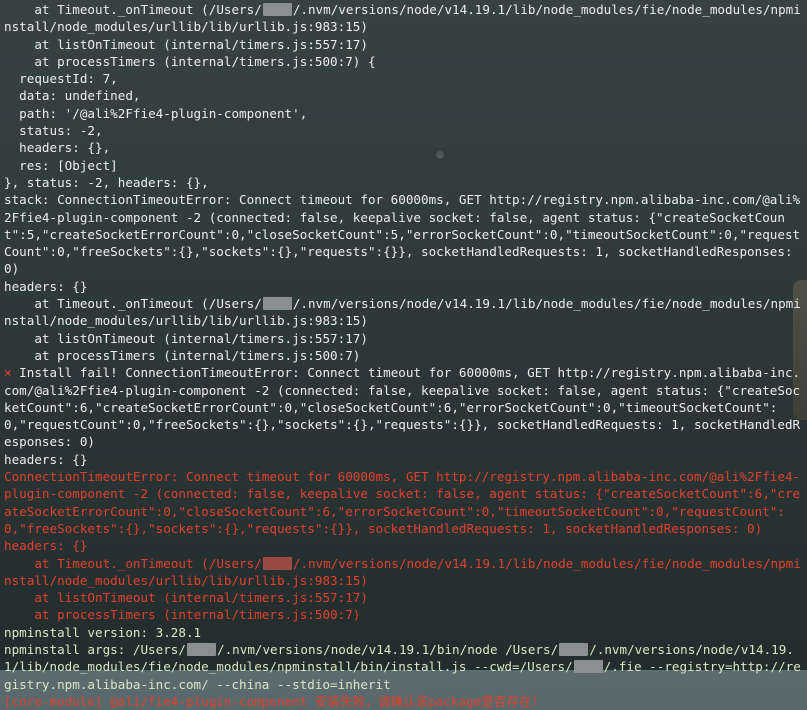  Describe the element at coordinates (57, 148) in the screenshot. I see `terminal-text: headers: {},` at that location.